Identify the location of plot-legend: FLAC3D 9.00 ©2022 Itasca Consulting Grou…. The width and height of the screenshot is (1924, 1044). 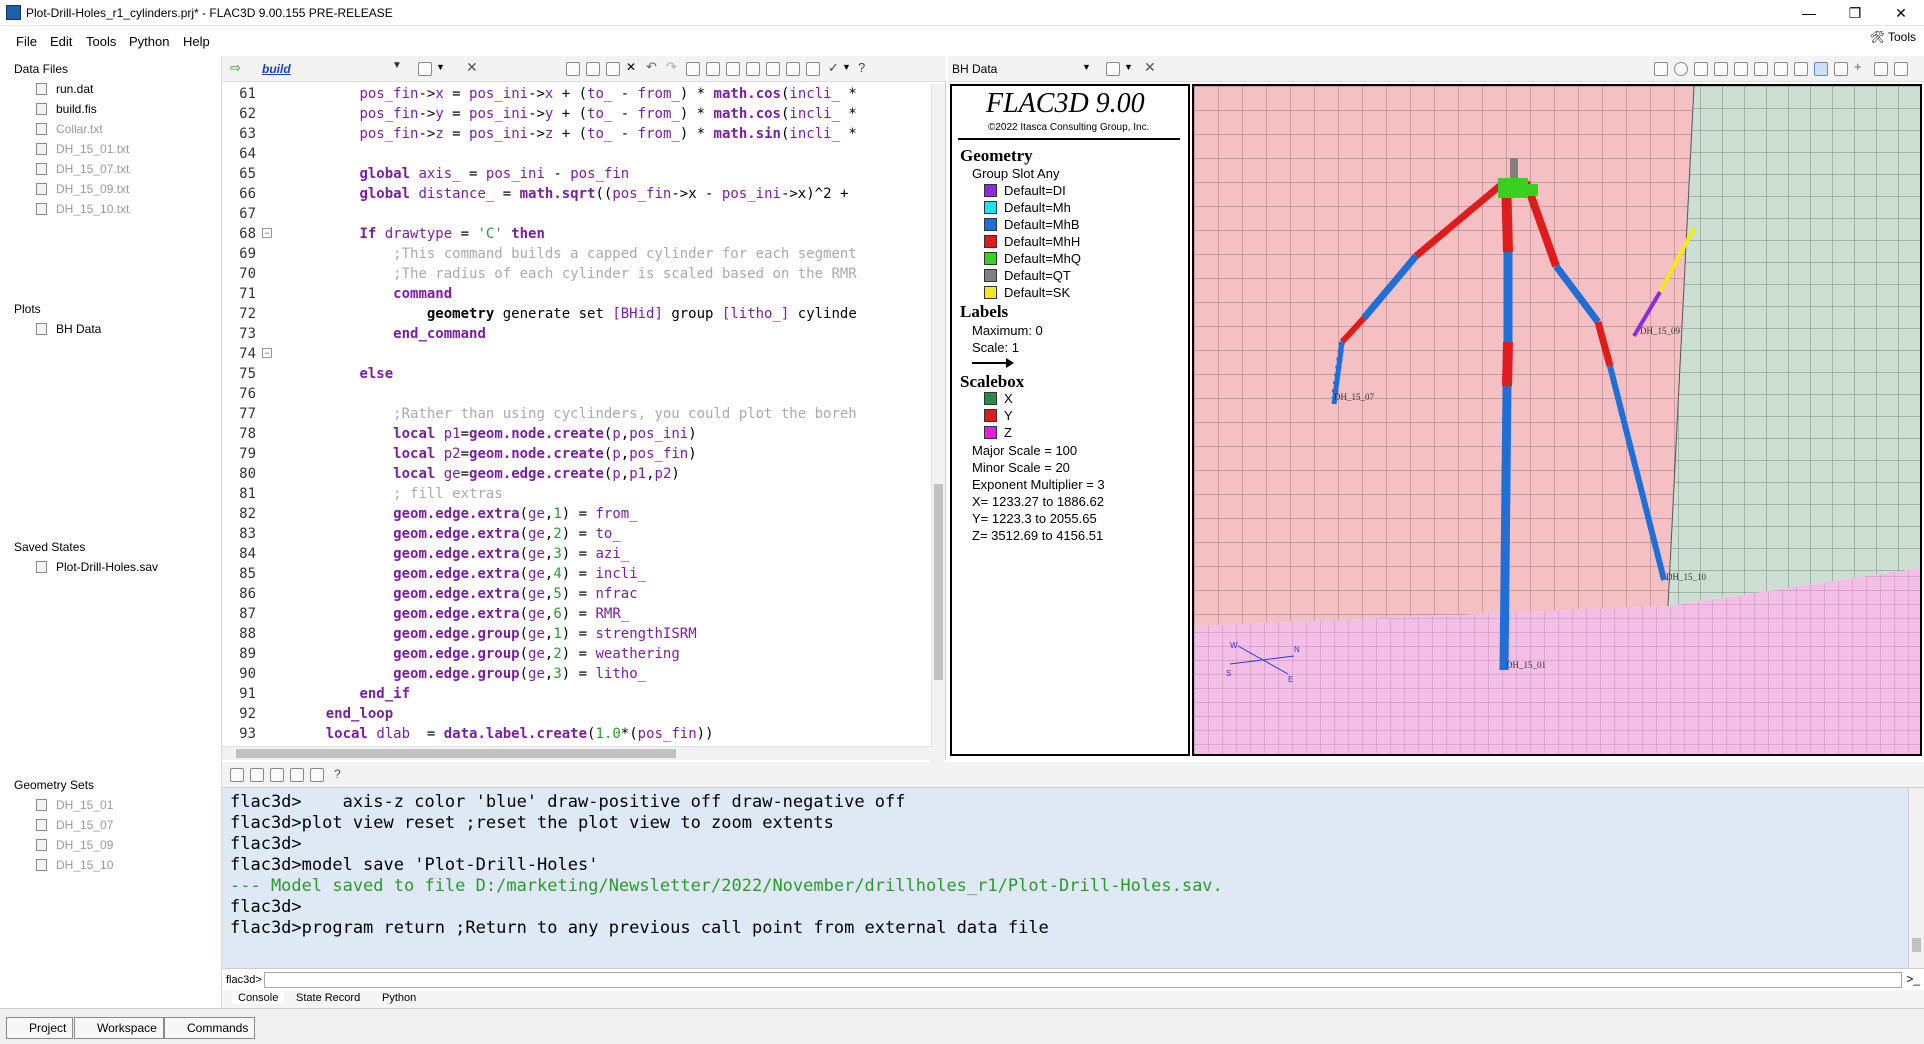
(1070, 420).